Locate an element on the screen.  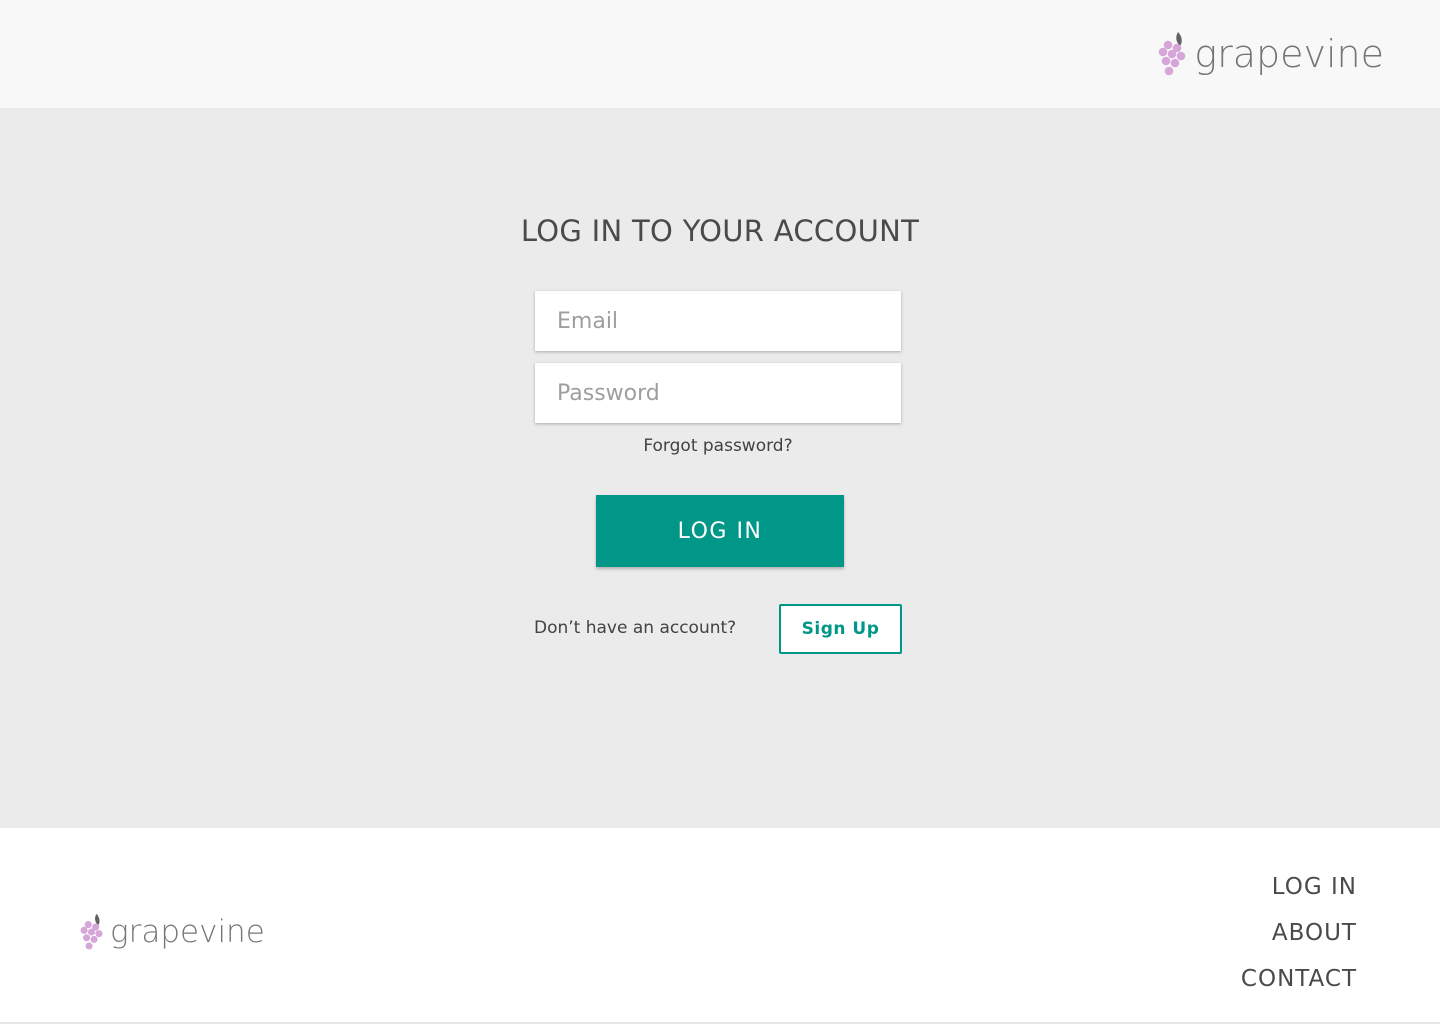
footer-link-about: ABOUT is located at coordinates (1299, 933).